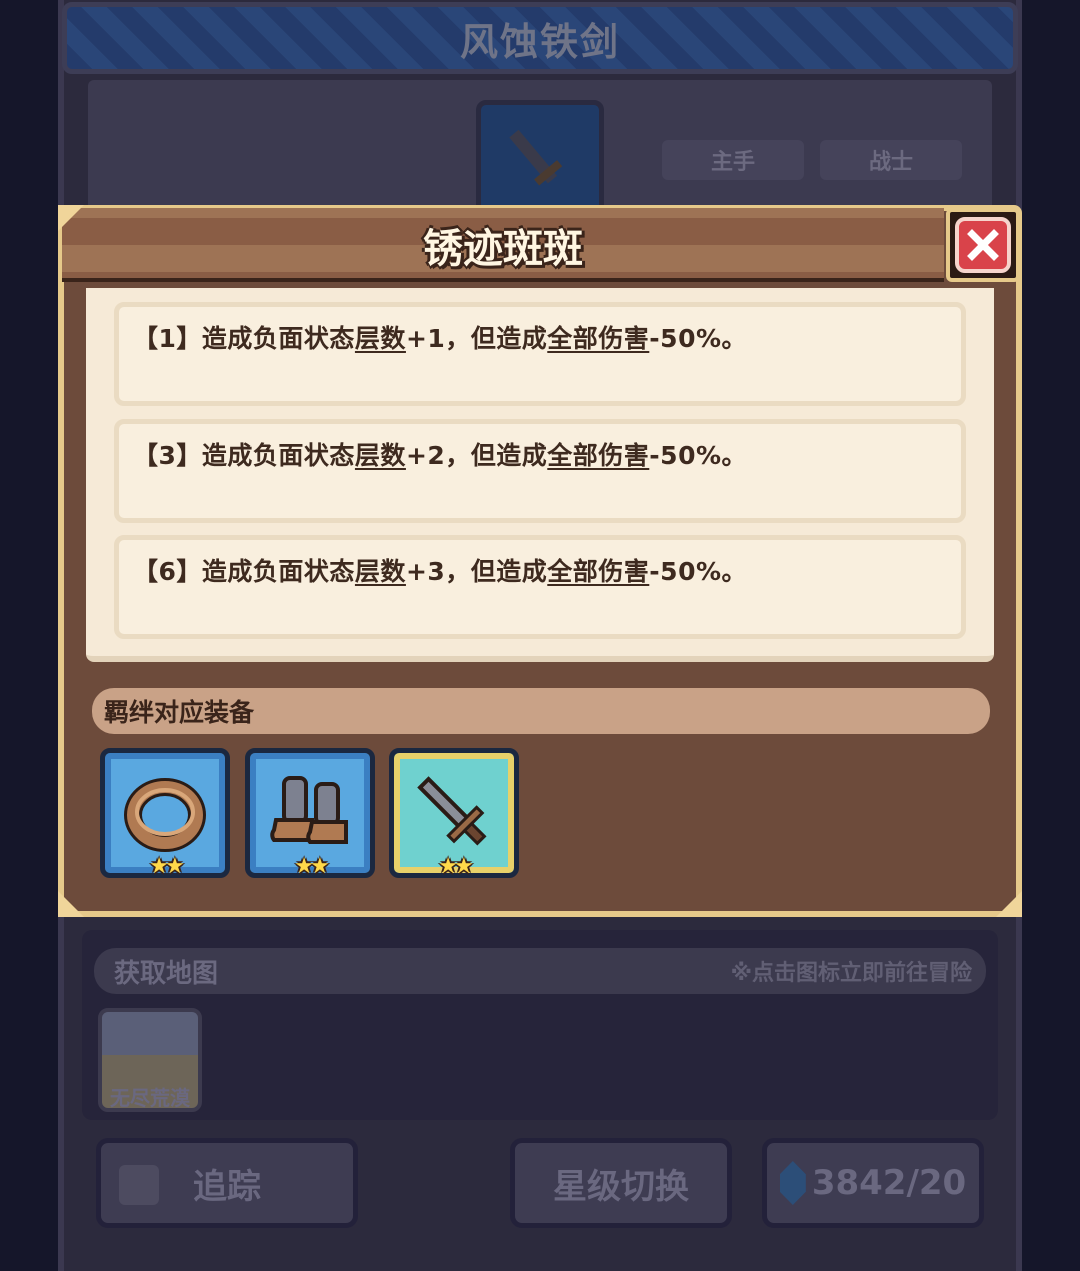 The image size is (1080, 1271). I want to click on effect-row: 【3】造成负面状态层数+2，但造成全部伤害-50%。, so click(540, 471).